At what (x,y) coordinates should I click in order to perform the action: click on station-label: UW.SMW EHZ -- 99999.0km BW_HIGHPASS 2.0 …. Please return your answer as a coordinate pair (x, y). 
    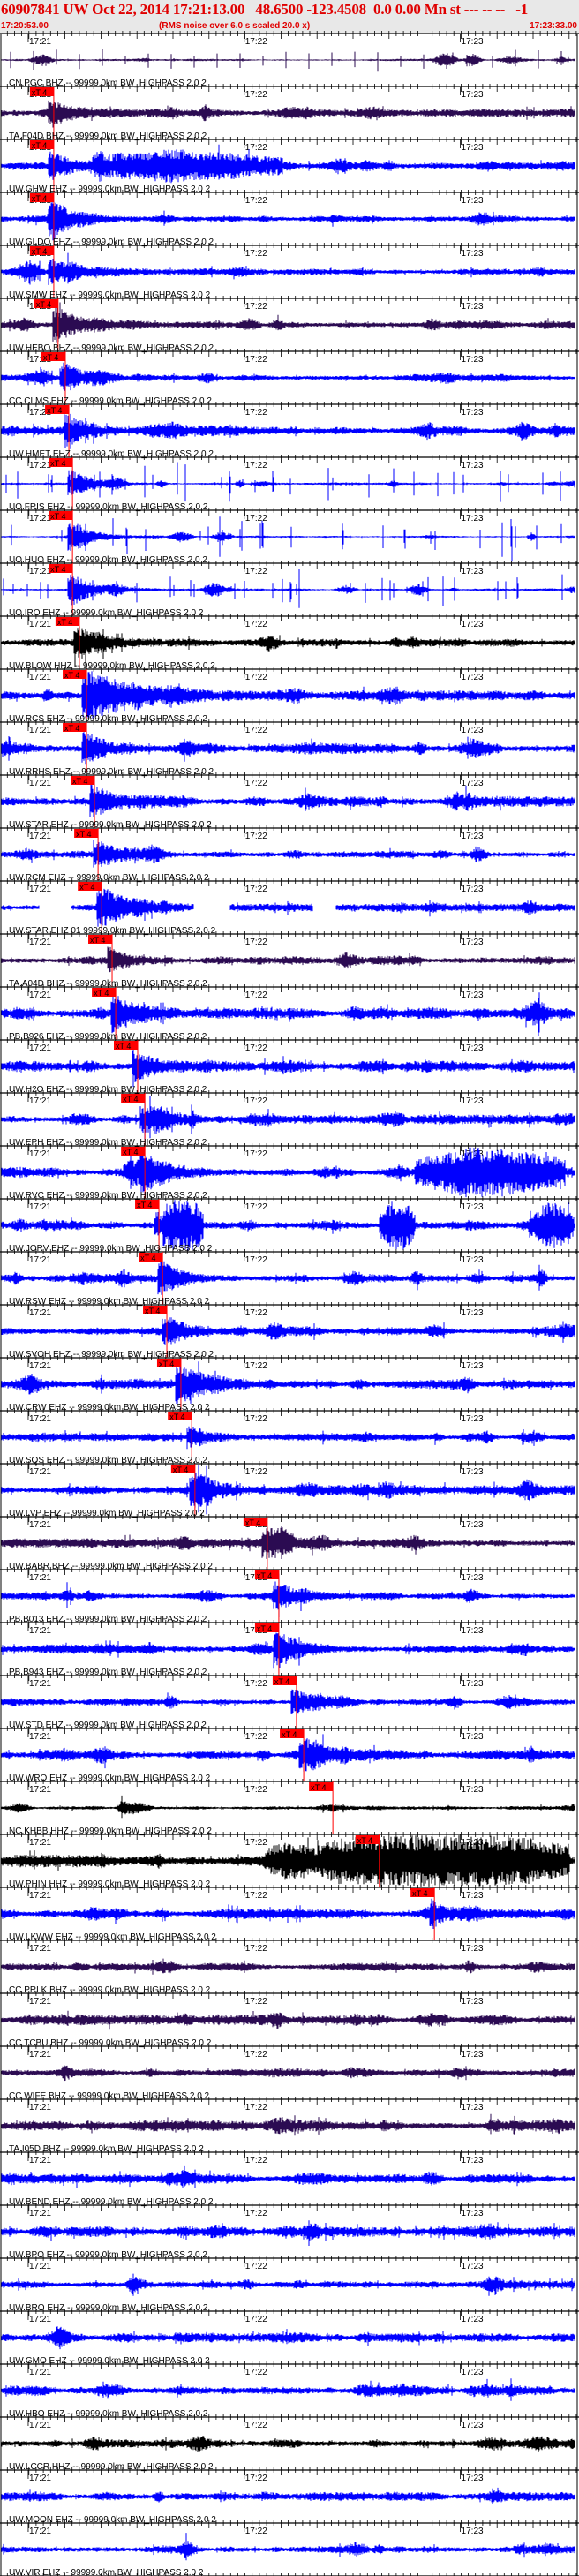
    Looking at the image, I should click on (110, 295).